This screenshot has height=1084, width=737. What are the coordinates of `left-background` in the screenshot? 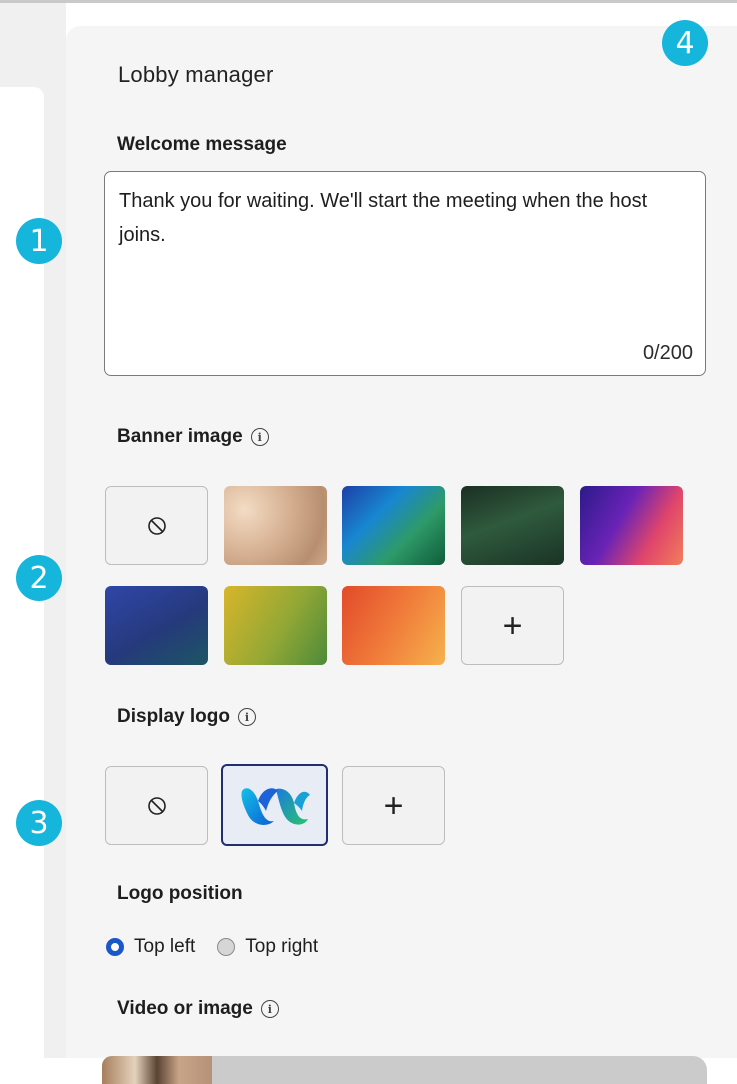 It's located at (33, 532).